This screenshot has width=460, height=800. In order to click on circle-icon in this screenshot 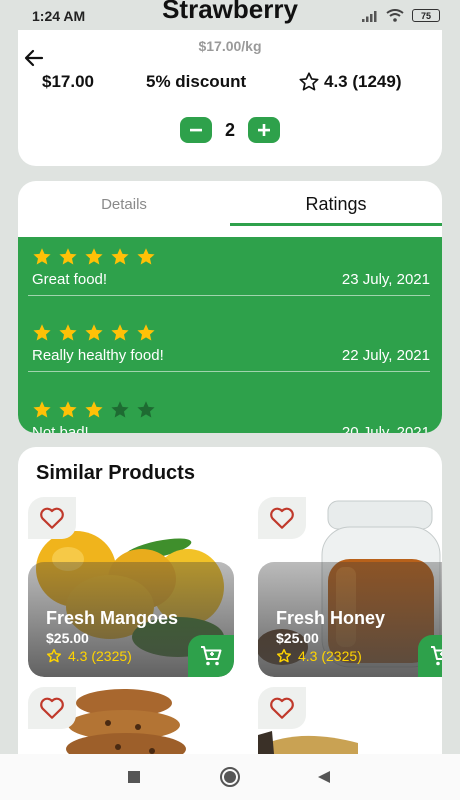, I will do `click(230, 777)`.